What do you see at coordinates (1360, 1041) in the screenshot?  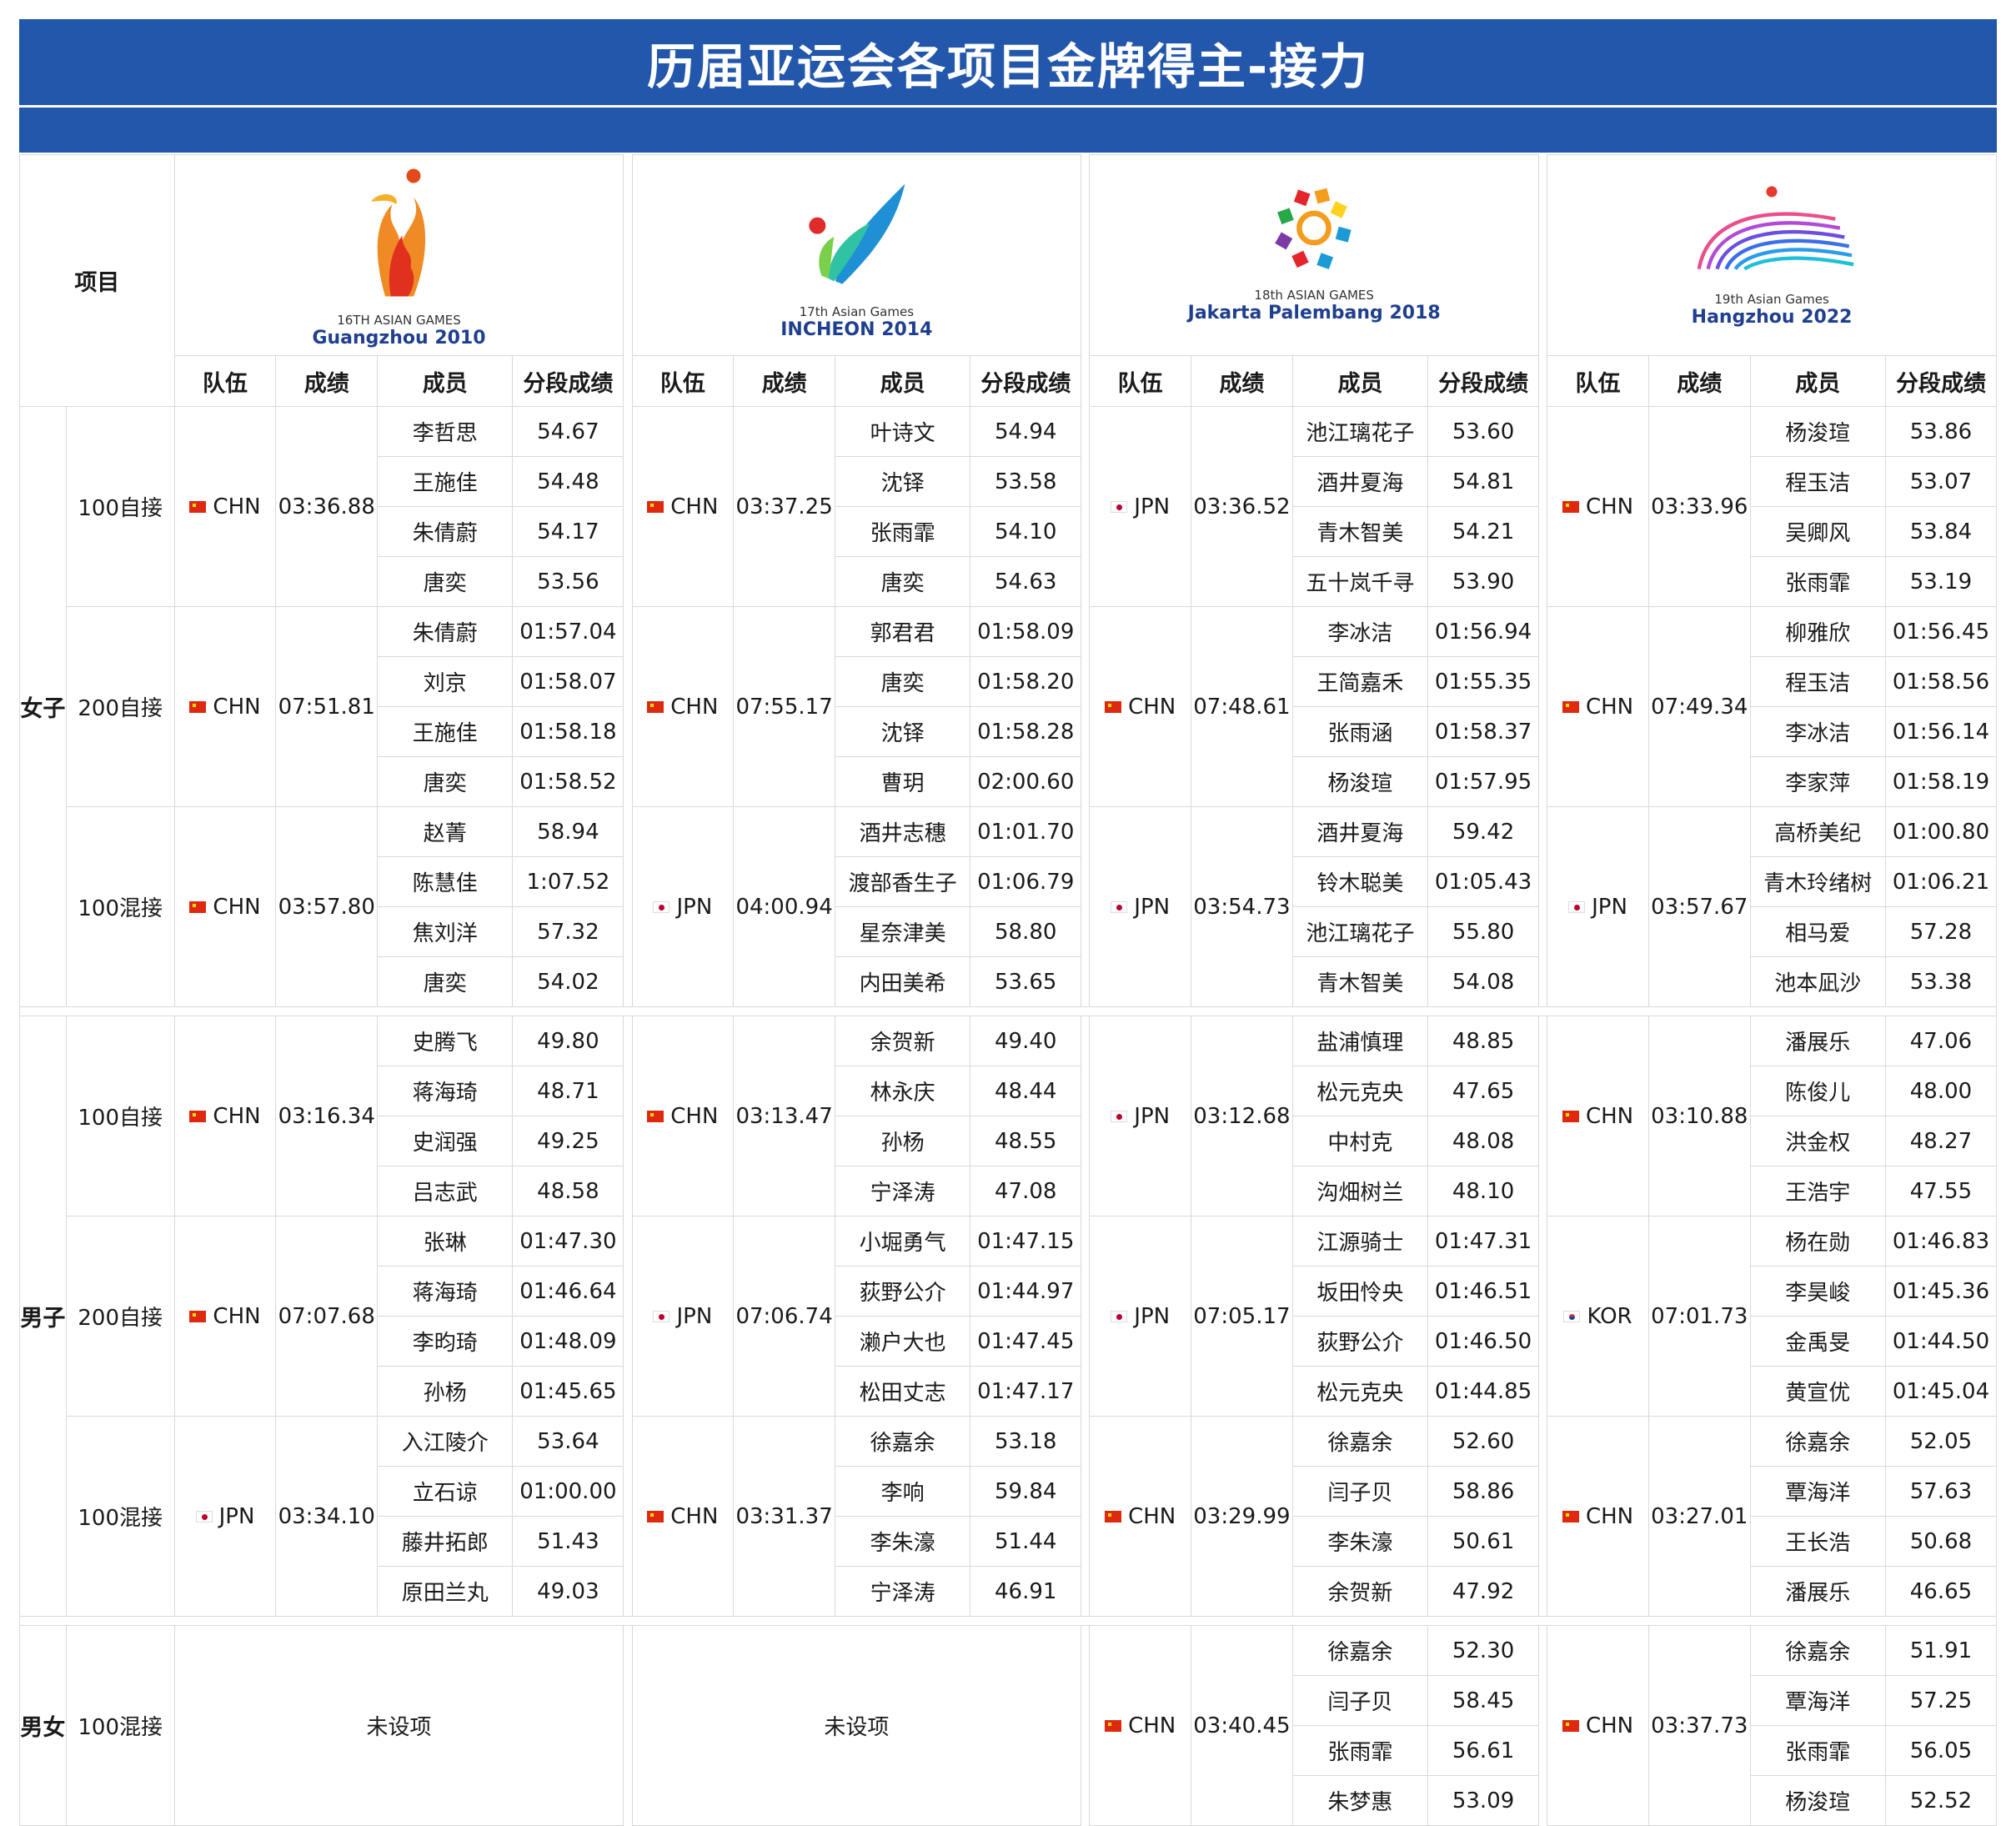 I see `member-name: 盐浦慎理` at bounding box center [1360, 1041].